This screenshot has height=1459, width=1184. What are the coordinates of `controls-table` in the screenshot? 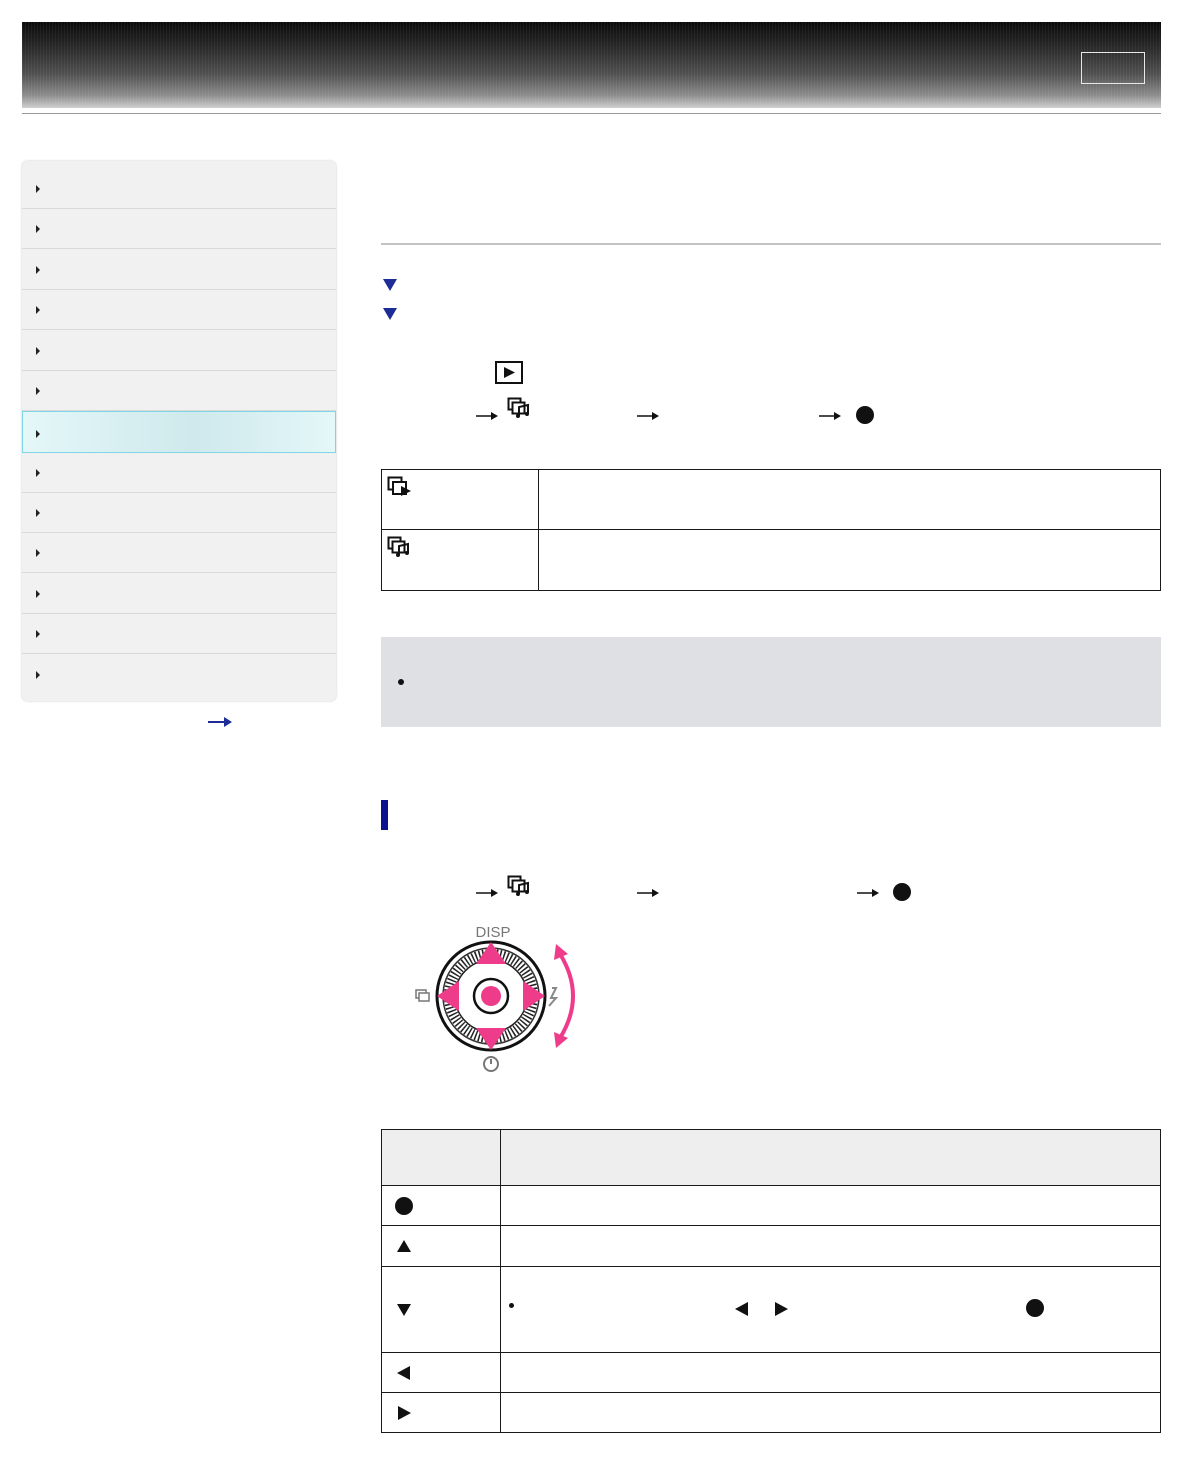 It's located at (771, 1281).